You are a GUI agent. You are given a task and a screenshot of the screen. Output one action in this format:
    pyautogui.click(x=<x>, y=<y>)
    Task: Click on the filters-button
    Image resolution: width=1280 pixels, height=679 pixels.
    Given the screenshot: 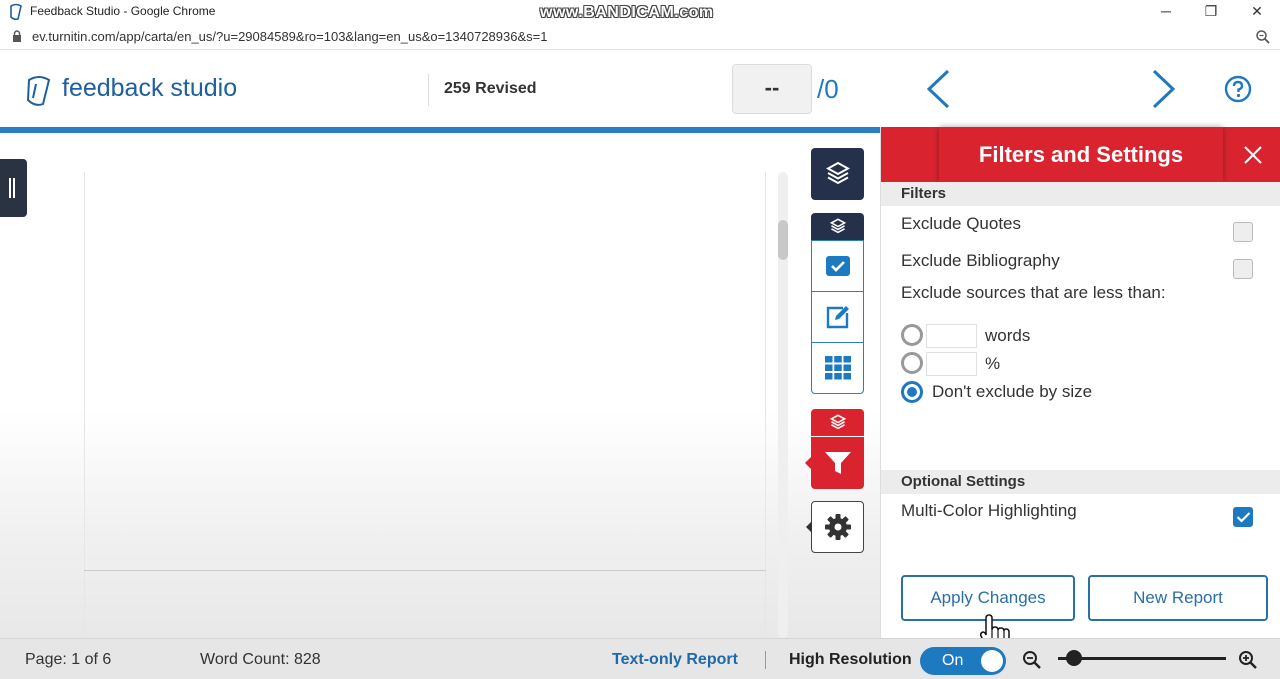 What is the action you would take?
    pyautogui.click(x=837, y=463)
    